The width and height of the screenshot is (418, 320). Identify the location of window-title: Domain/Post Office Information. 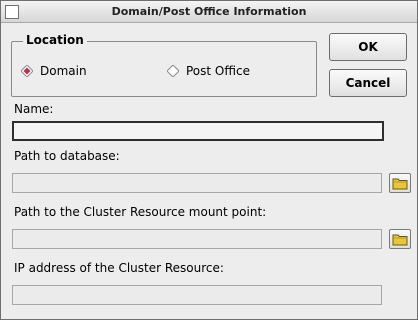
(209, 11).